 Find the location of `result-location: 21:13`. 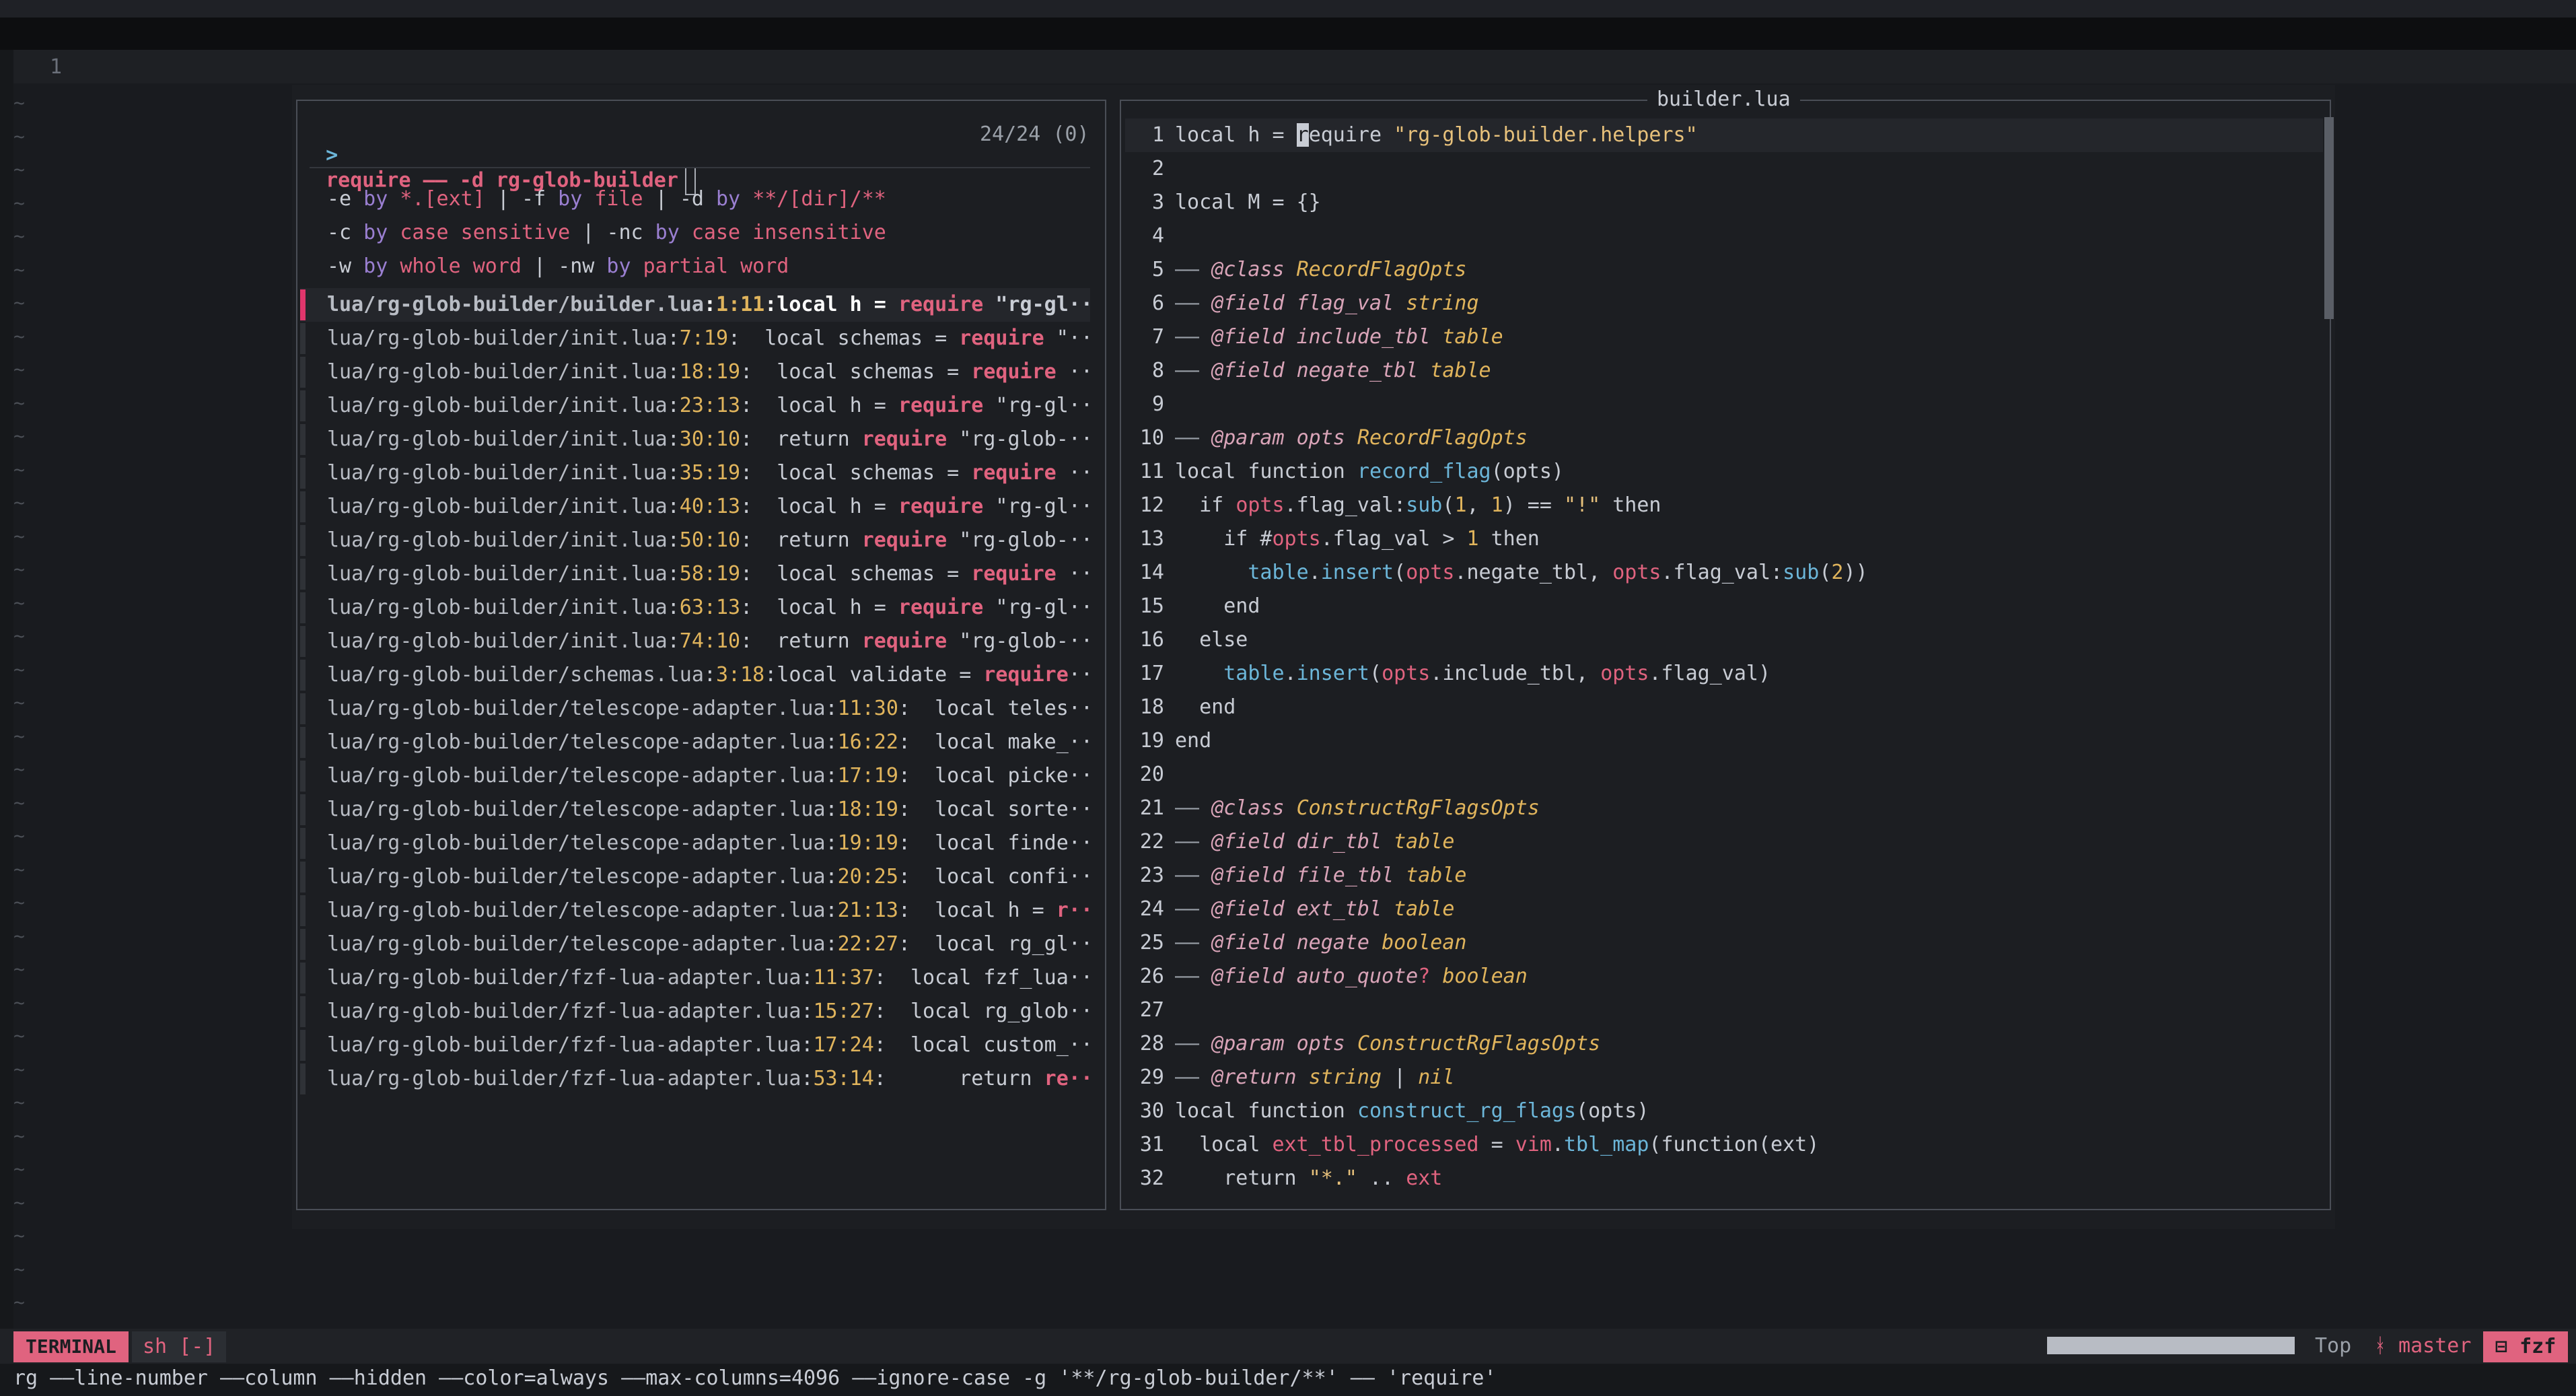

result-location: 21:13 is located at coordinates (867, 910).